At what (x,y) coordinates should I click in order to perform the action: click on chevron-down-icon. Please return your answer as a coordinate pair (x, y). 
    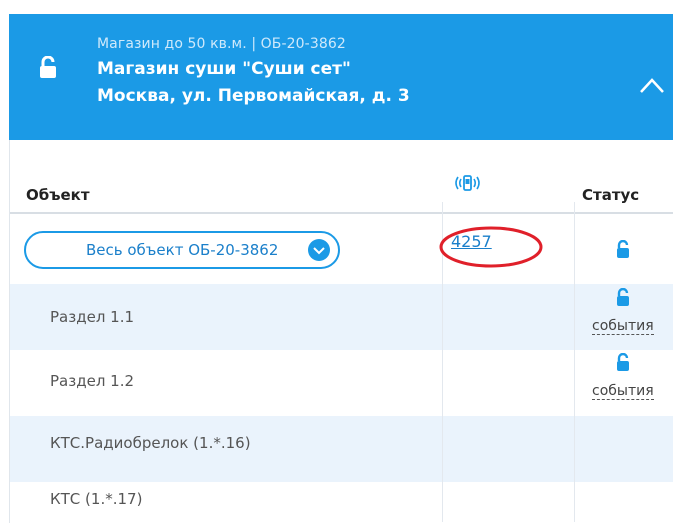
    Looking at the image, I should click on (319, 250).